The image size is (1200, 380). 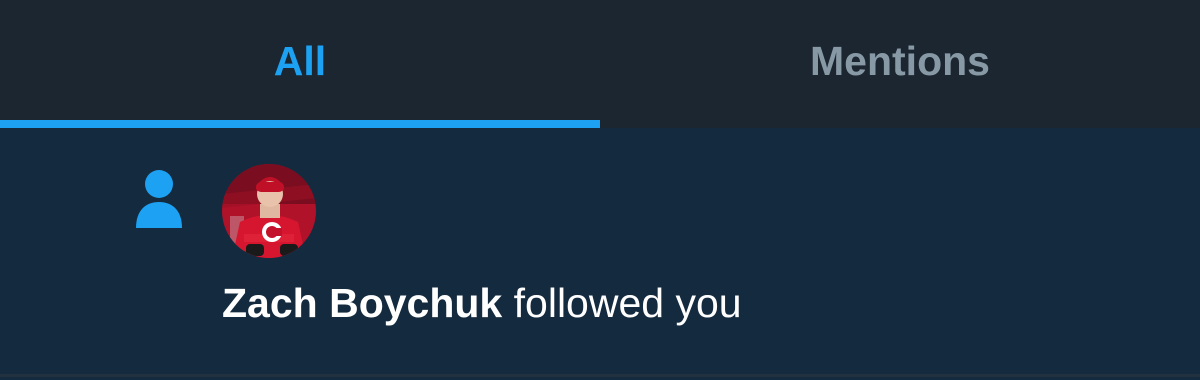 What do you see at coordinates (300, 124) in the screenshot?
I see `active-tab-indicator` at bounding box center [300, 124].